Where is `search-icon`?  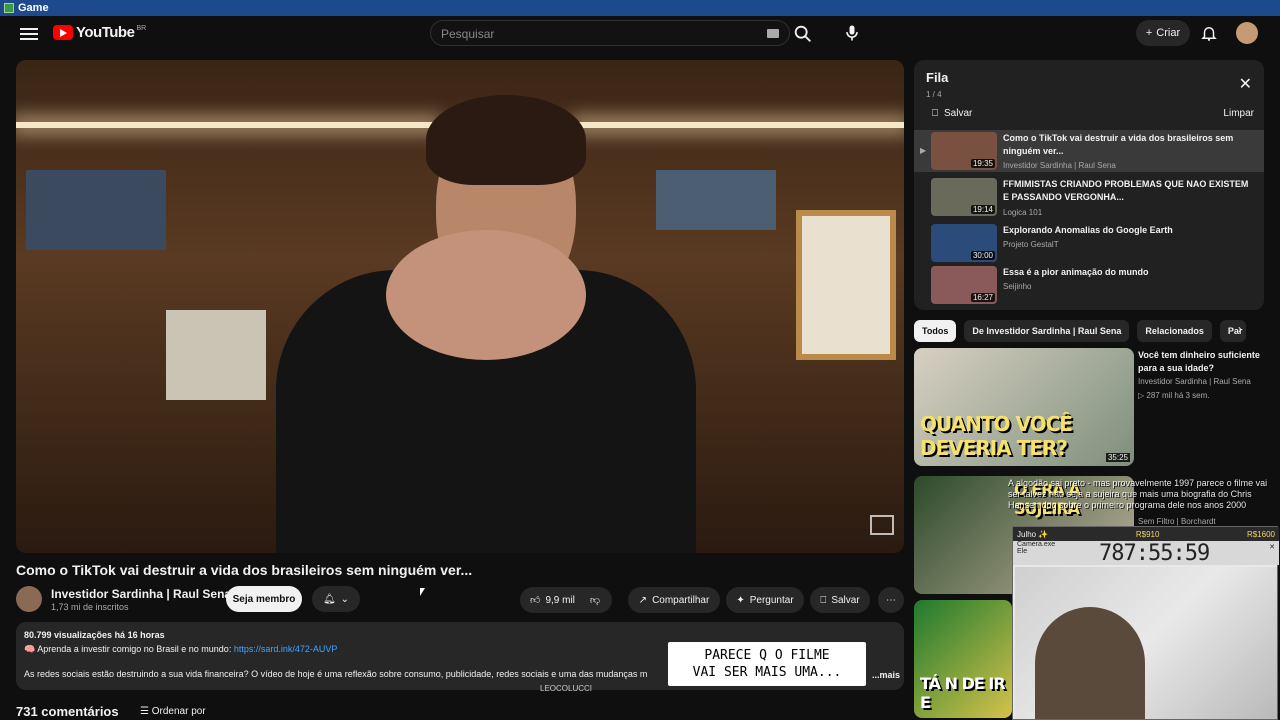 search-icon is located at coordinates (803, 34).